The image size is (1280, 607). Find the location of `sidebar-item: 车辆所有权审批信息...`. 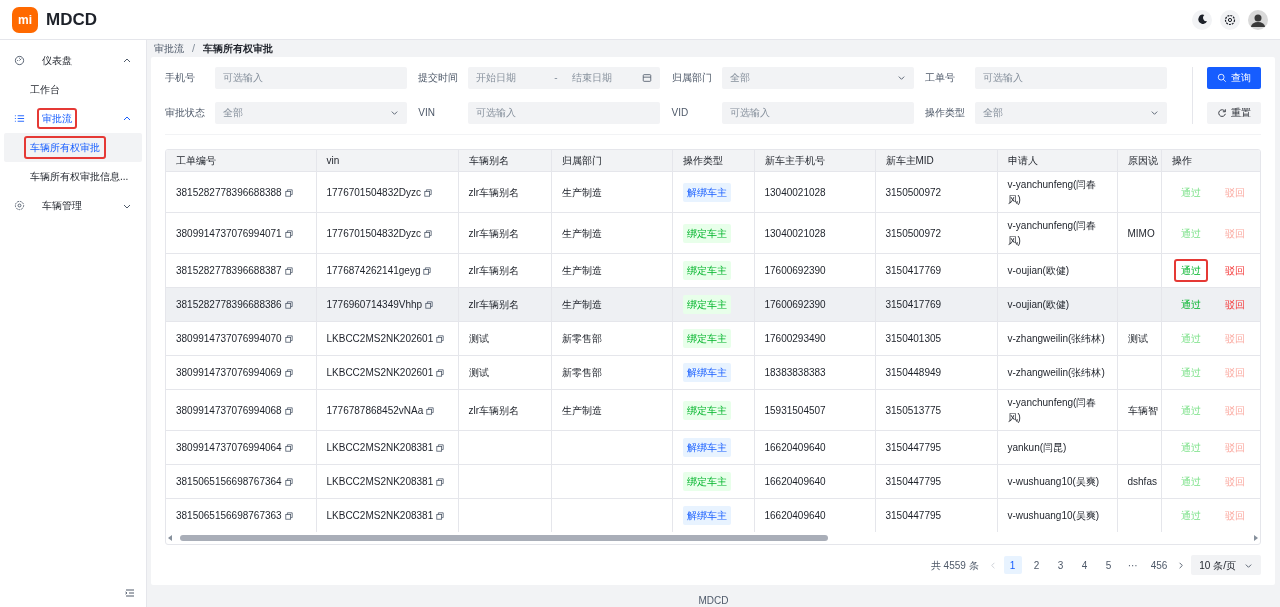

sidebar-item: 车辆所有权审批信息... is located at coordinates (73, 176).